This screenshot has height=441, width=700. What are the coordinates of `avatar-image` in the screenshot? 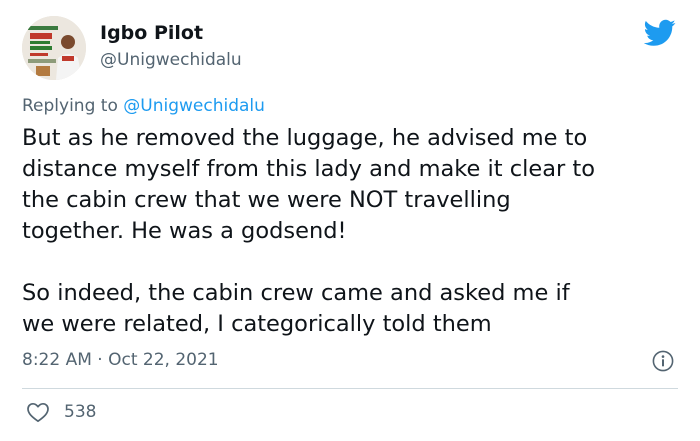 It's located at (54, 48).